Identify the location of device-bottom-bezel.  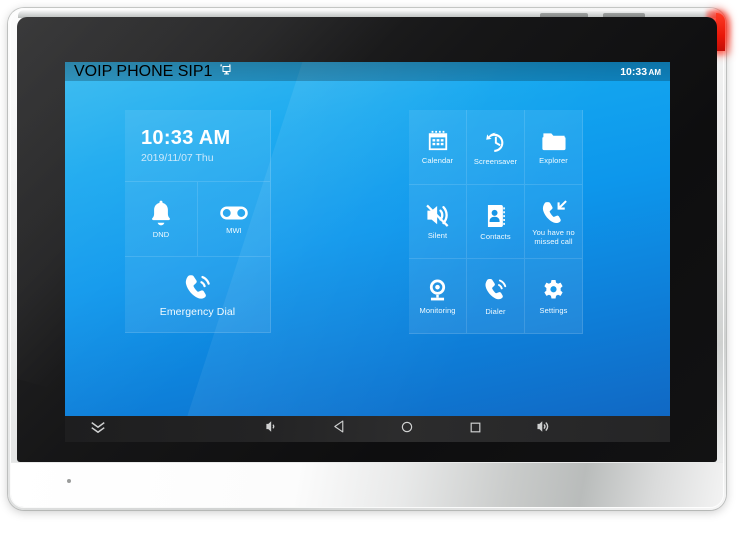
(367, 484).